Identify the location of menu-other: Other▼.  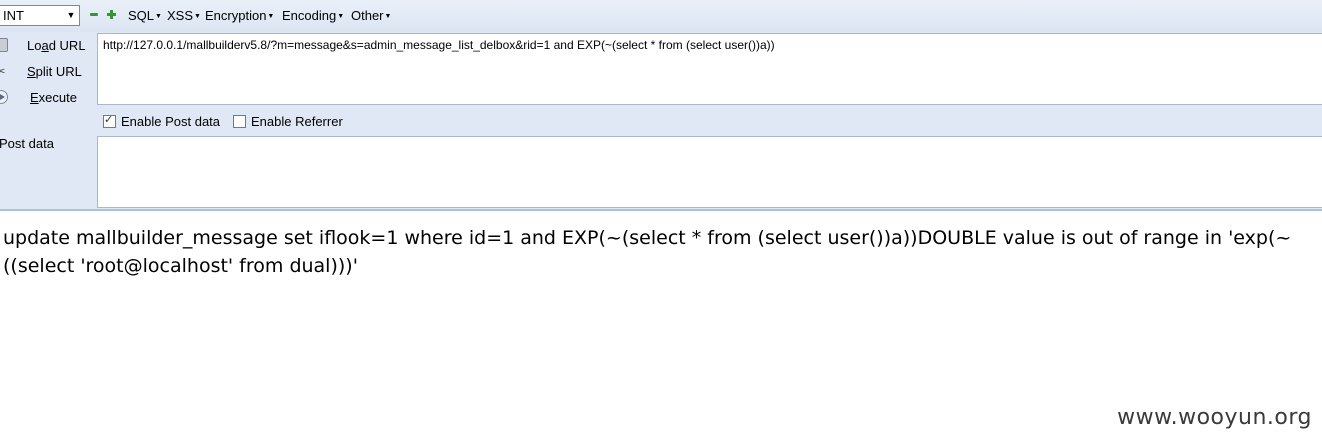
(371, 15).